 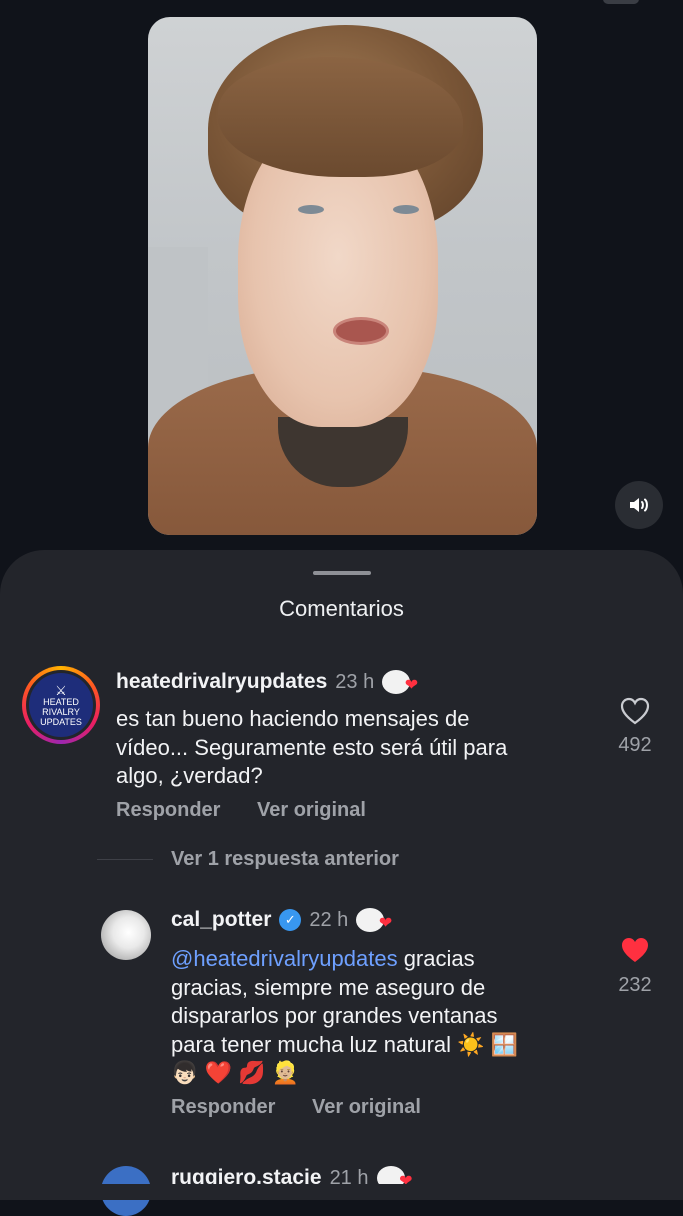 I want to click on comment-header: cal_potter ✓ 22 h ❤, so click(x=281, y=920).